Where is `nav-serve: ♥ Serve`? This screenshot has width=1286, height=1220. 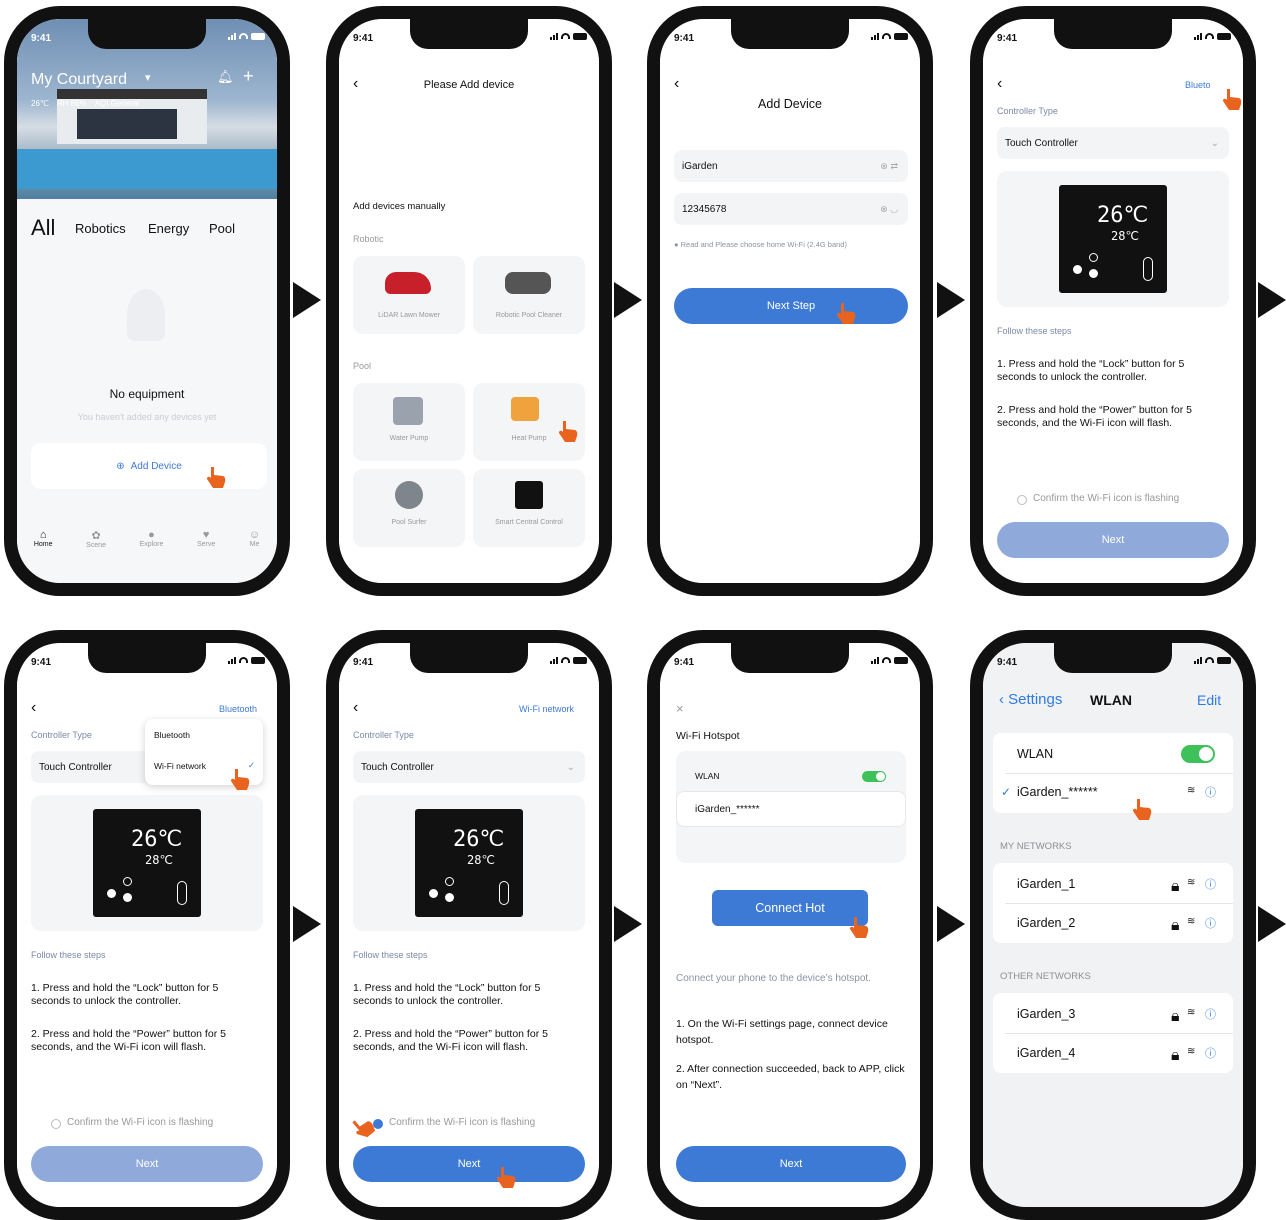 nav-serve: ♥ Serve is located at coordinates (206, 554).